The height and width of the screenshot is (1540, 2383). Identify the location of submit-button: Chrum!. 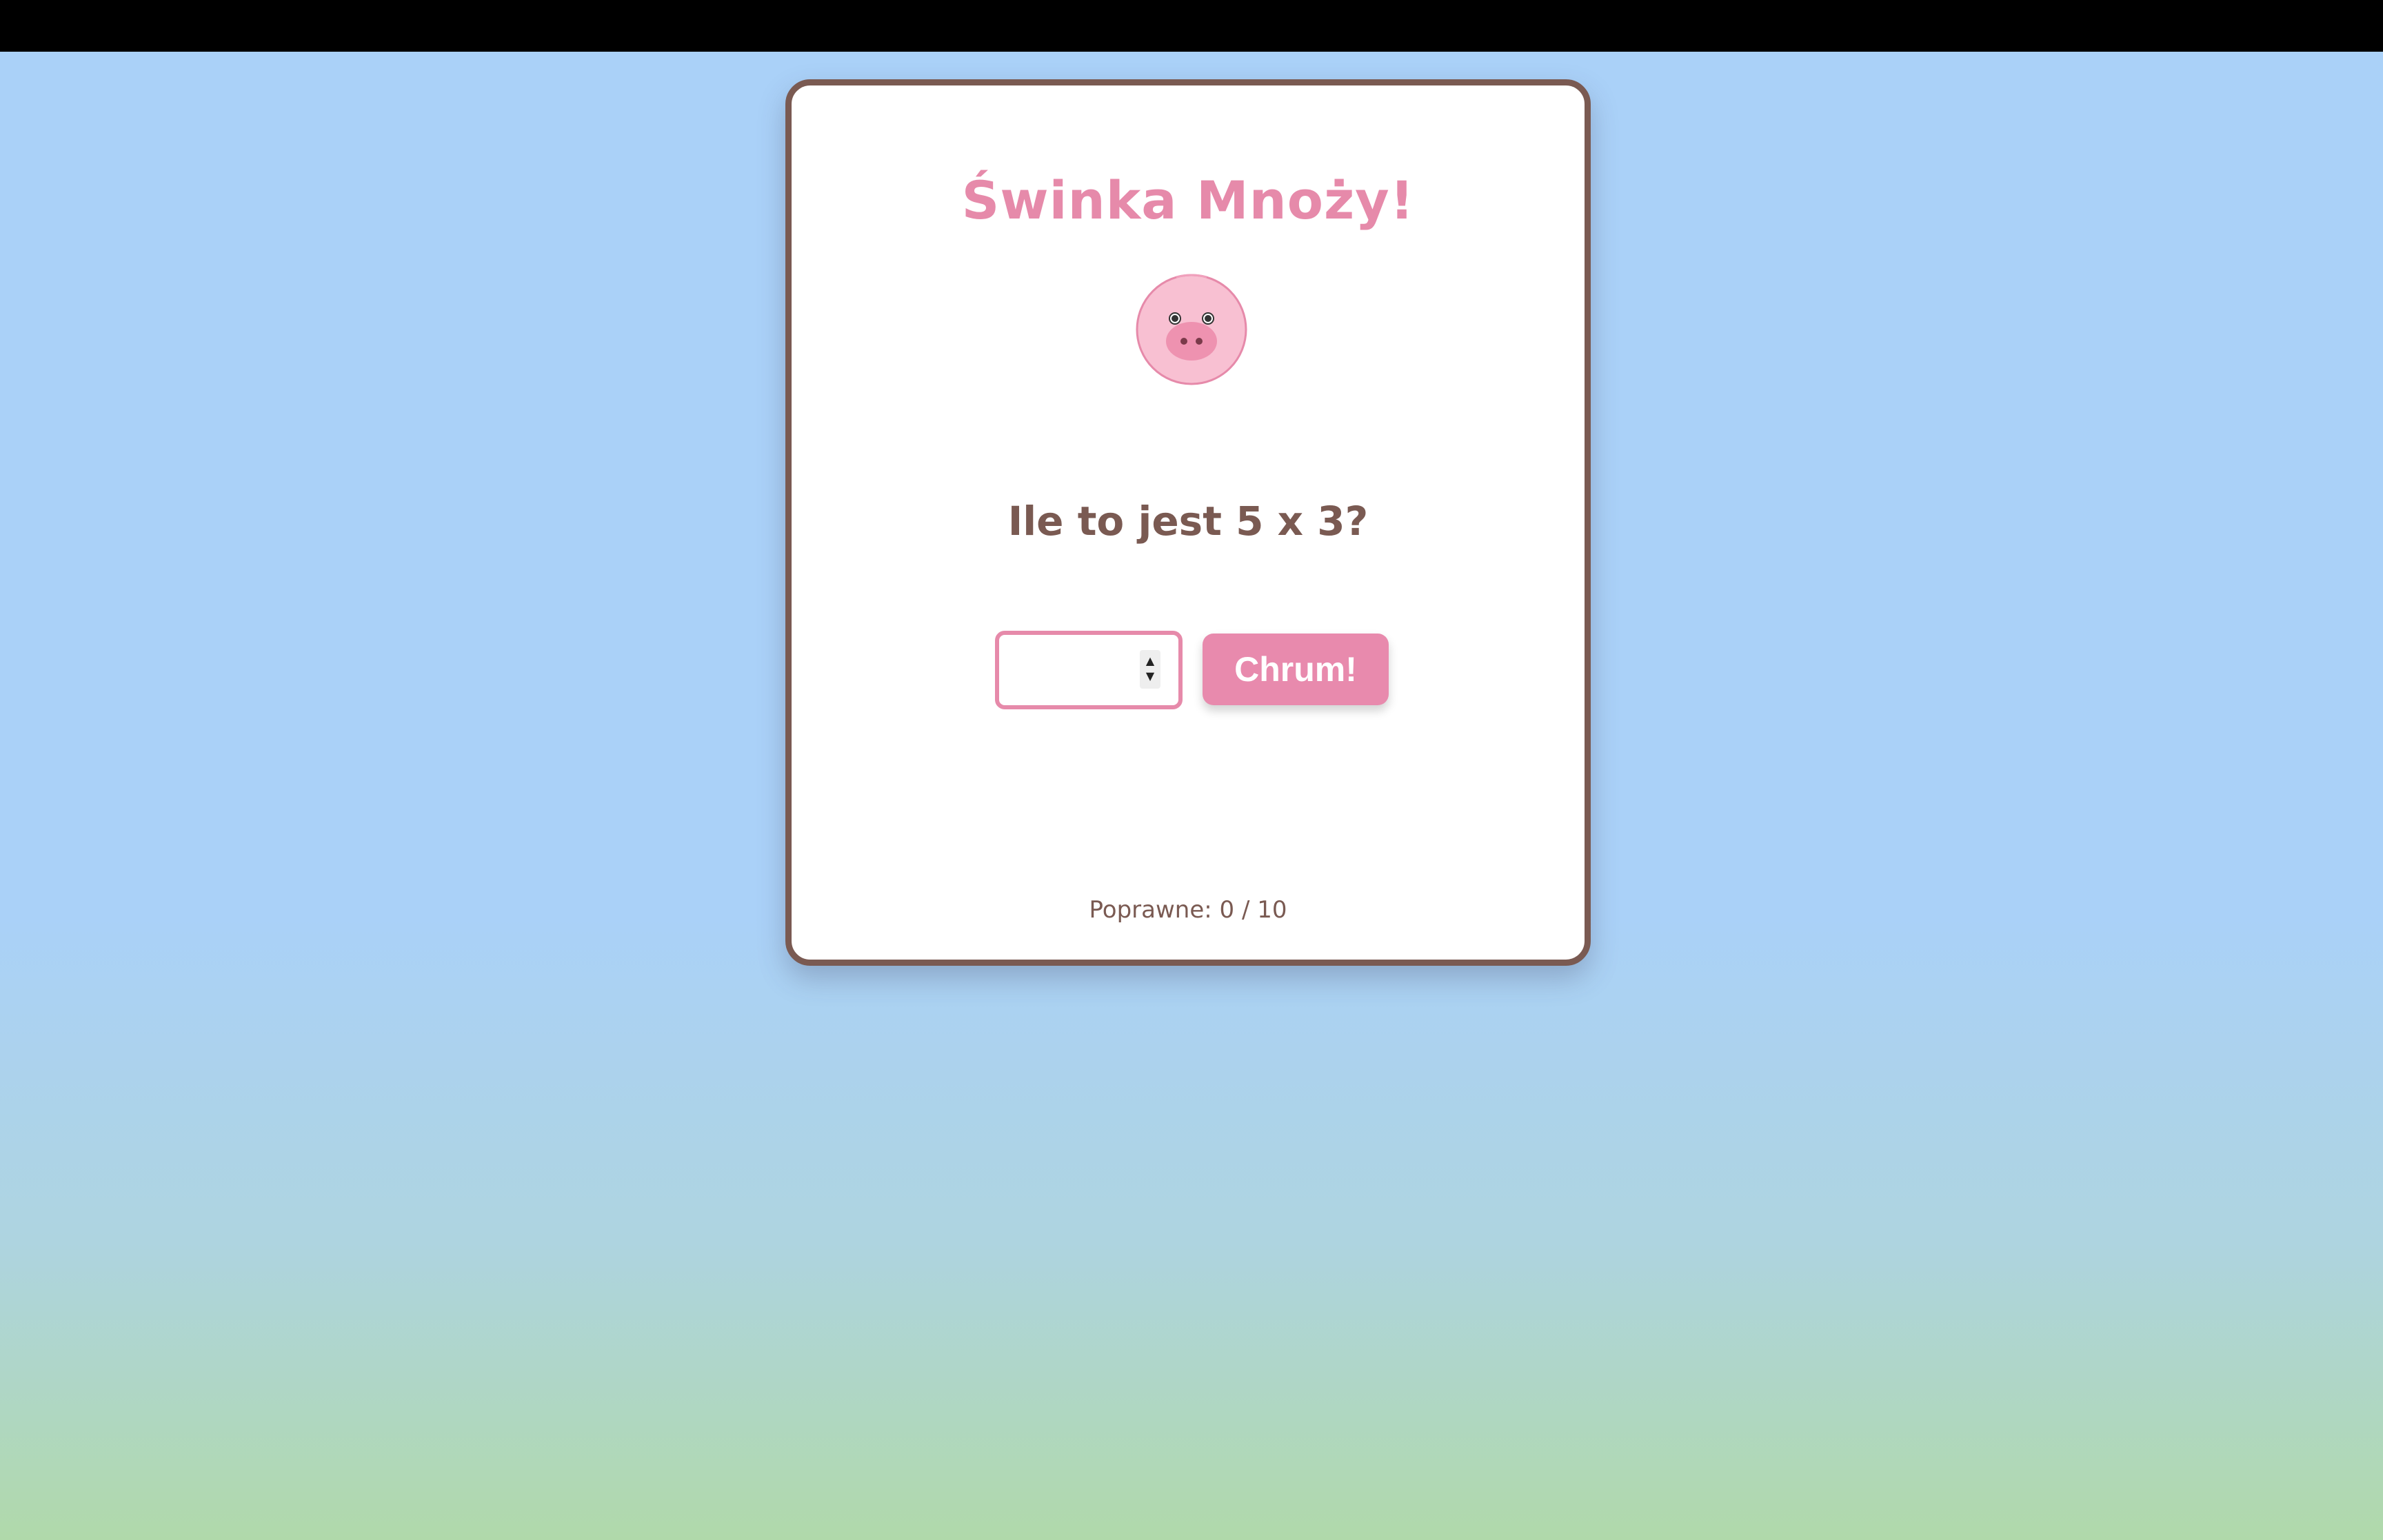
(1296, 670).